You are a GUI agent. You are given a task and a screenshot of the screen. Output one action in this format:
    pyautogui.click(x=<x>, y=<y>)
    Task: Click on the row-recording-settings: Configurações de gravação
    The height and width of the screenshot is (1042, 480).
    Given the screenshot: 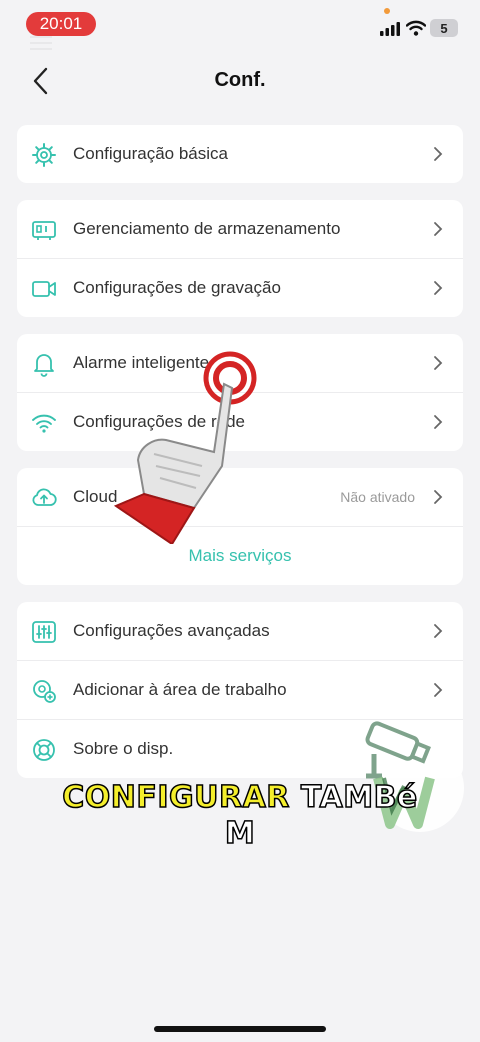 What is the action you would take?
    pyautogui.click(x=240, y=287)
    